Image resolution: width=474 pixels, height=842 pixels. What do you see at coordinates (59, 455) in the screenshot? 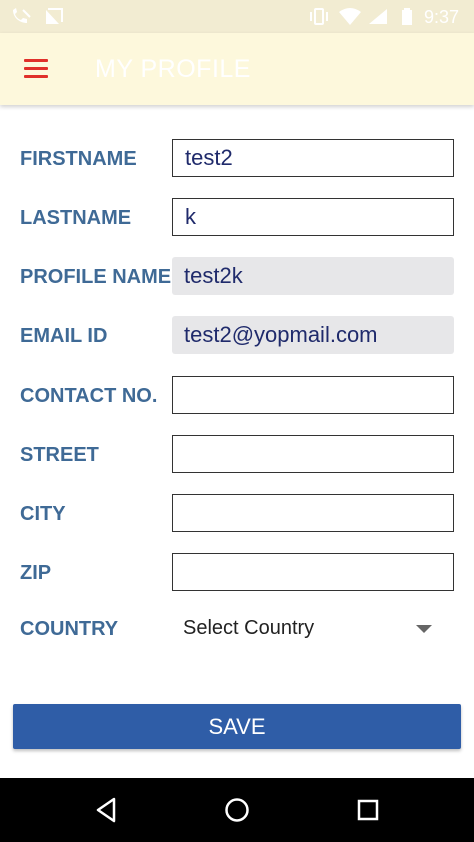
I see `street-label: STREET` at bounding box center [59, 455].